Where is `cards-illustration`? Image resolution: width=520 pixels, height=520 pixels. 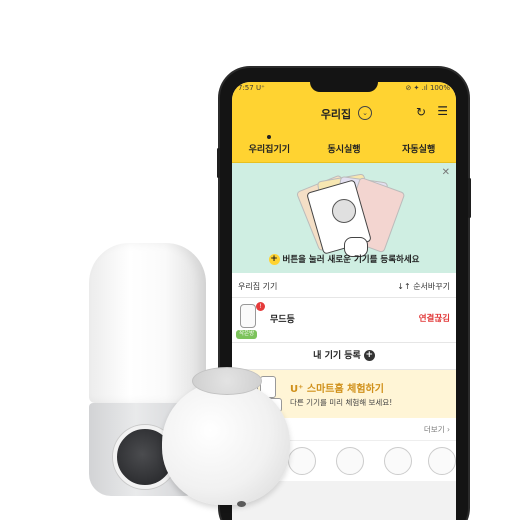 cards-illustration is located at coordinates (350, 215).